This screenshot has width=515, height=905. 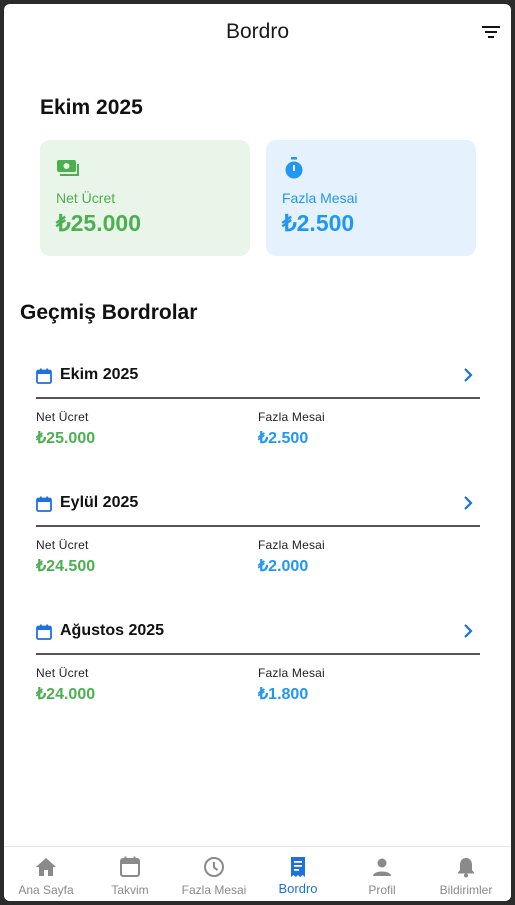 I want to click on nav-label: Takvim, so click(x=130, y=890).